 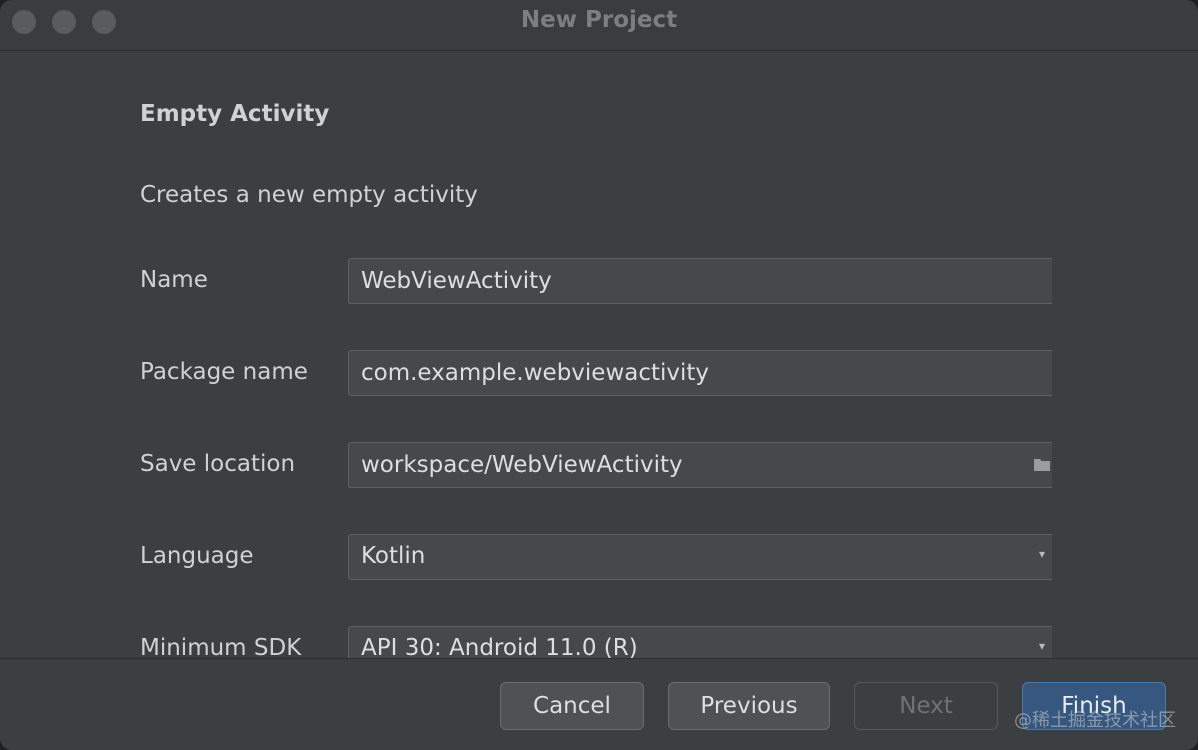 I want to click on watermark: @稀土掘金技术社区, so click(x=1095, y=720).